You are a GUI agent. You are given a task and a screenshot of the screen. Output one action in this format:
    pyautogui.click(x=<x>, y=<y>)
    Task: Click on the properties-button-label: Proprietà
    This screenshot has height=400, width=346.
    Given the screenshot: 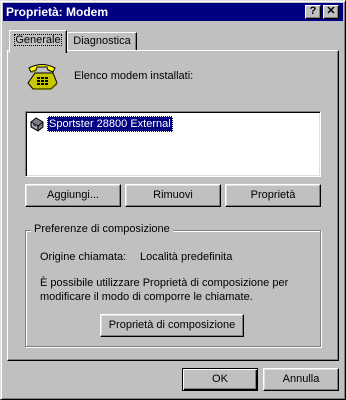 What is the action you would take?
    pyautogui.click(x=273, y=195)
    